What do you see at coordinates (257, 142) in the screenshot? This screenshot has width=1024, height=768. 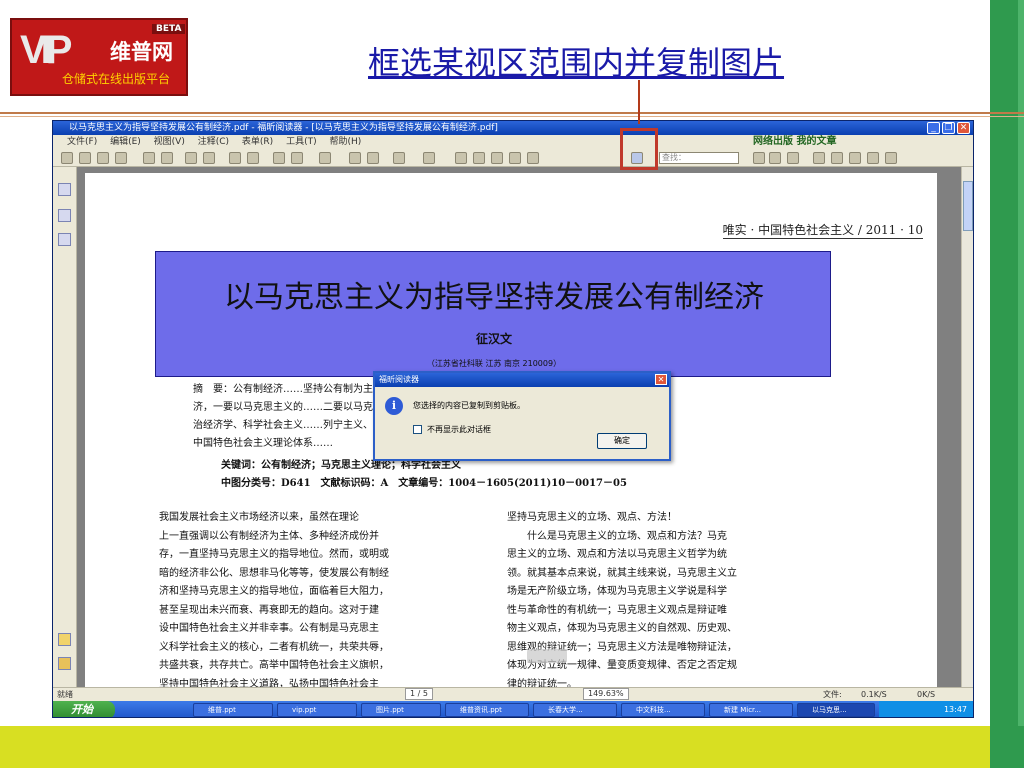 I see `menu-form: 表单(R)` at bounding box center [257, 142].